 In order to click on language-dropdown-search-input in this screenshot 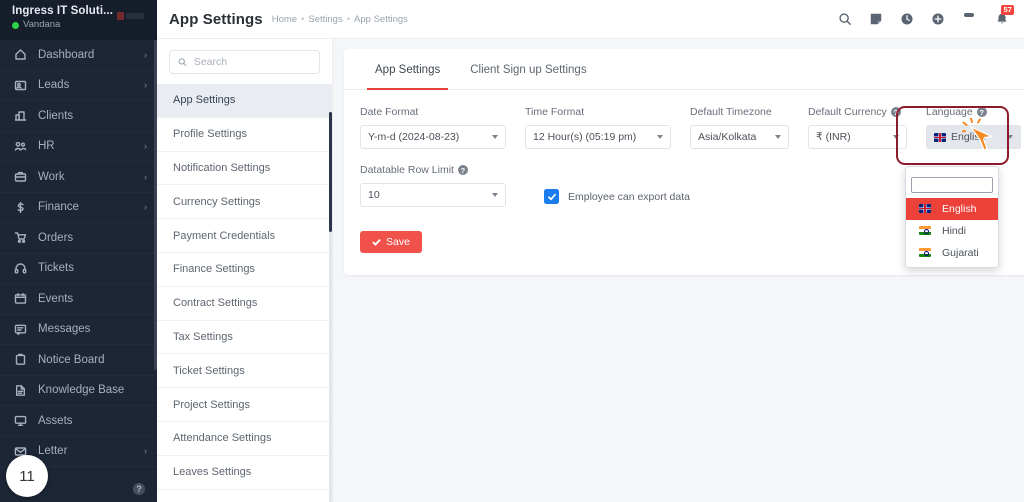, I will do `click(952, 184)`.